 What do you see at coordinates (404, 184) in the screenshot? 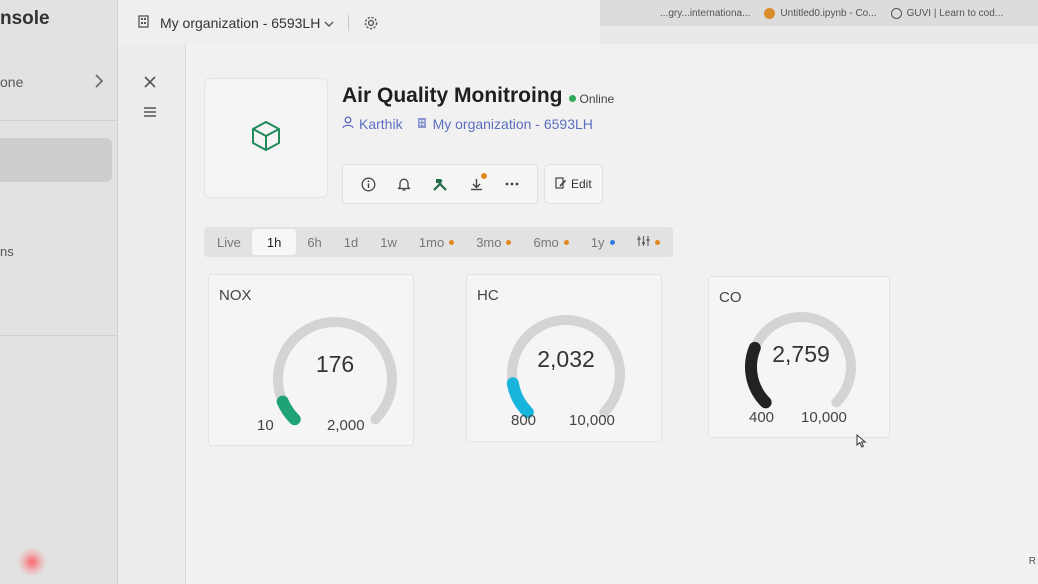
I see `bell-icon` at bounding box center [404, 184].